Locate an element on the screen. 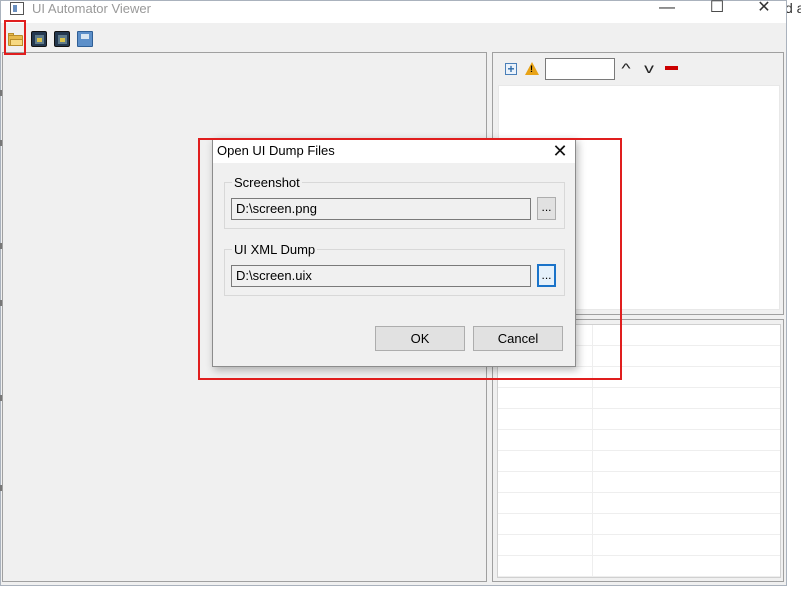 The width and height of the screenshot is (801, 598). maximize-button: ☐ is located at coordinates (717, 9).